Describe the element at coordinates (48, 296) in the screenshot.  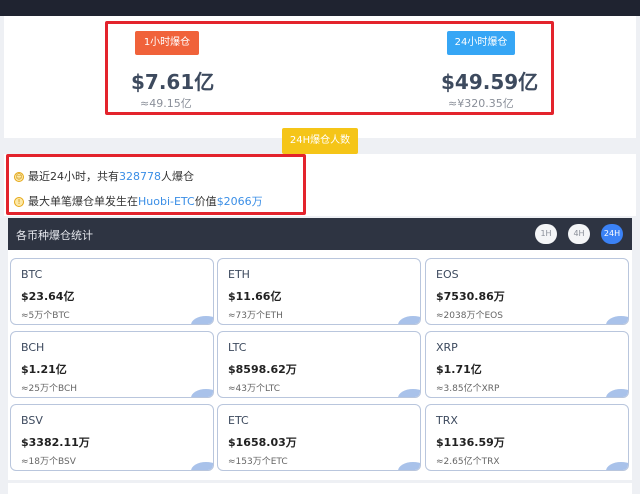
I see `coin-amount: $23.64亿` at that location.